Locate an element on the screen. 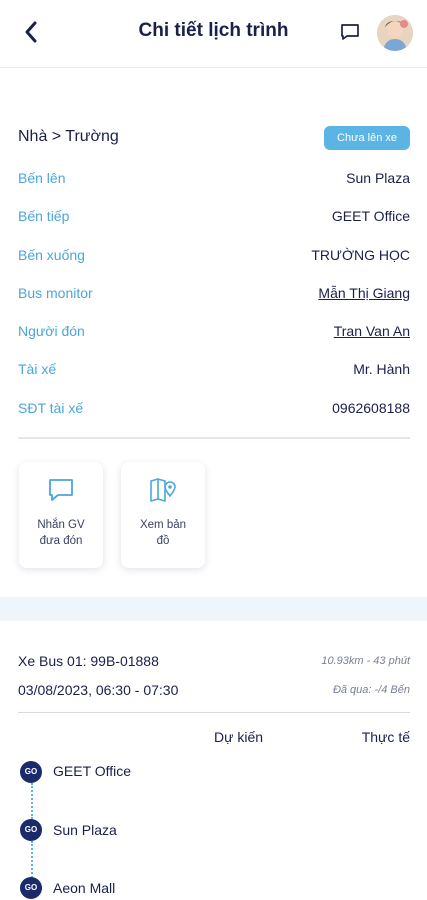  info-label: Bến xuống is located at coordinates (51, 255).